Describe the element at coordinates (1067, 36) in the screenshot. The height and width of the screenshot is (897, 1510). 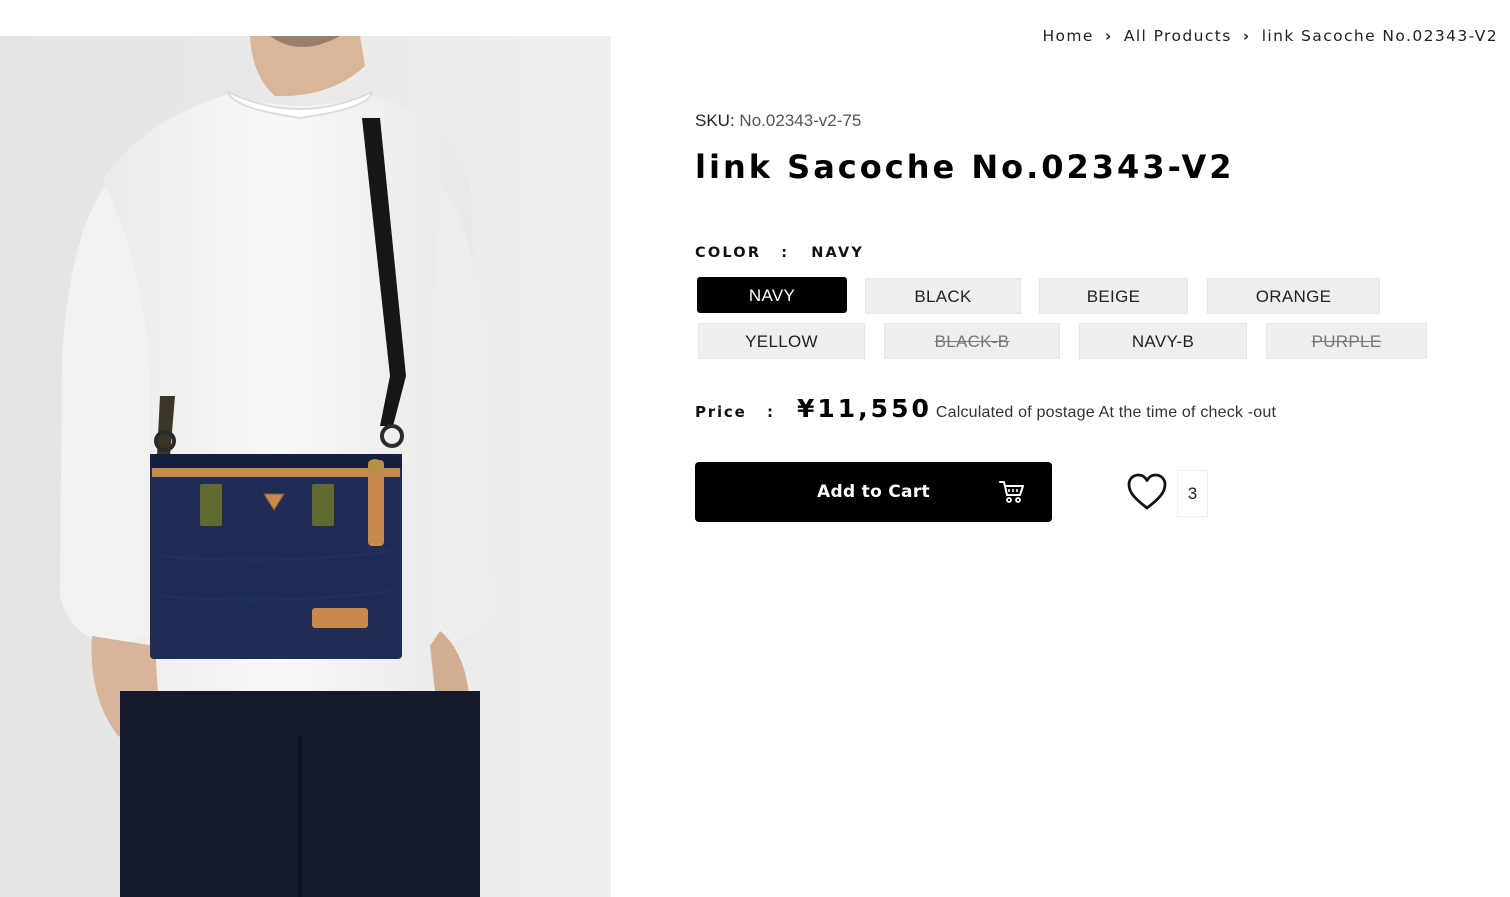
I see `breadcrumb-home-link: Home` at that location.